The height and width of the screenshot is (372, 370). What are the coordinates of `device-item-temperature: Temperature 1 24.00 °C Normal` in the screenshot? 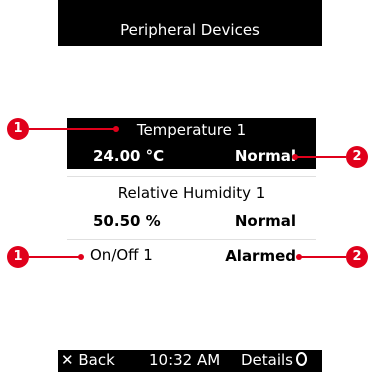 It's located at (191, 143).